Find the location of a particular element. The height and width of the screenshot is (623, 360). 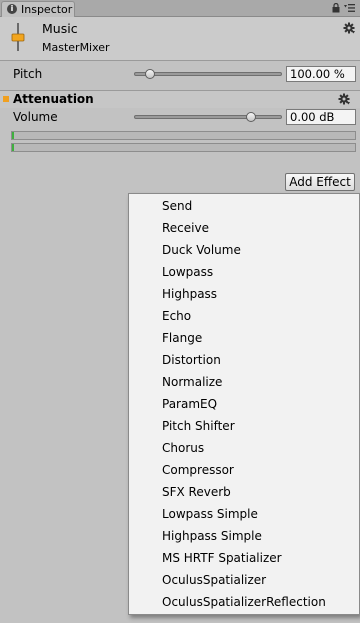

audio-mixer-fader-icon is located at coordinates (18, 37).